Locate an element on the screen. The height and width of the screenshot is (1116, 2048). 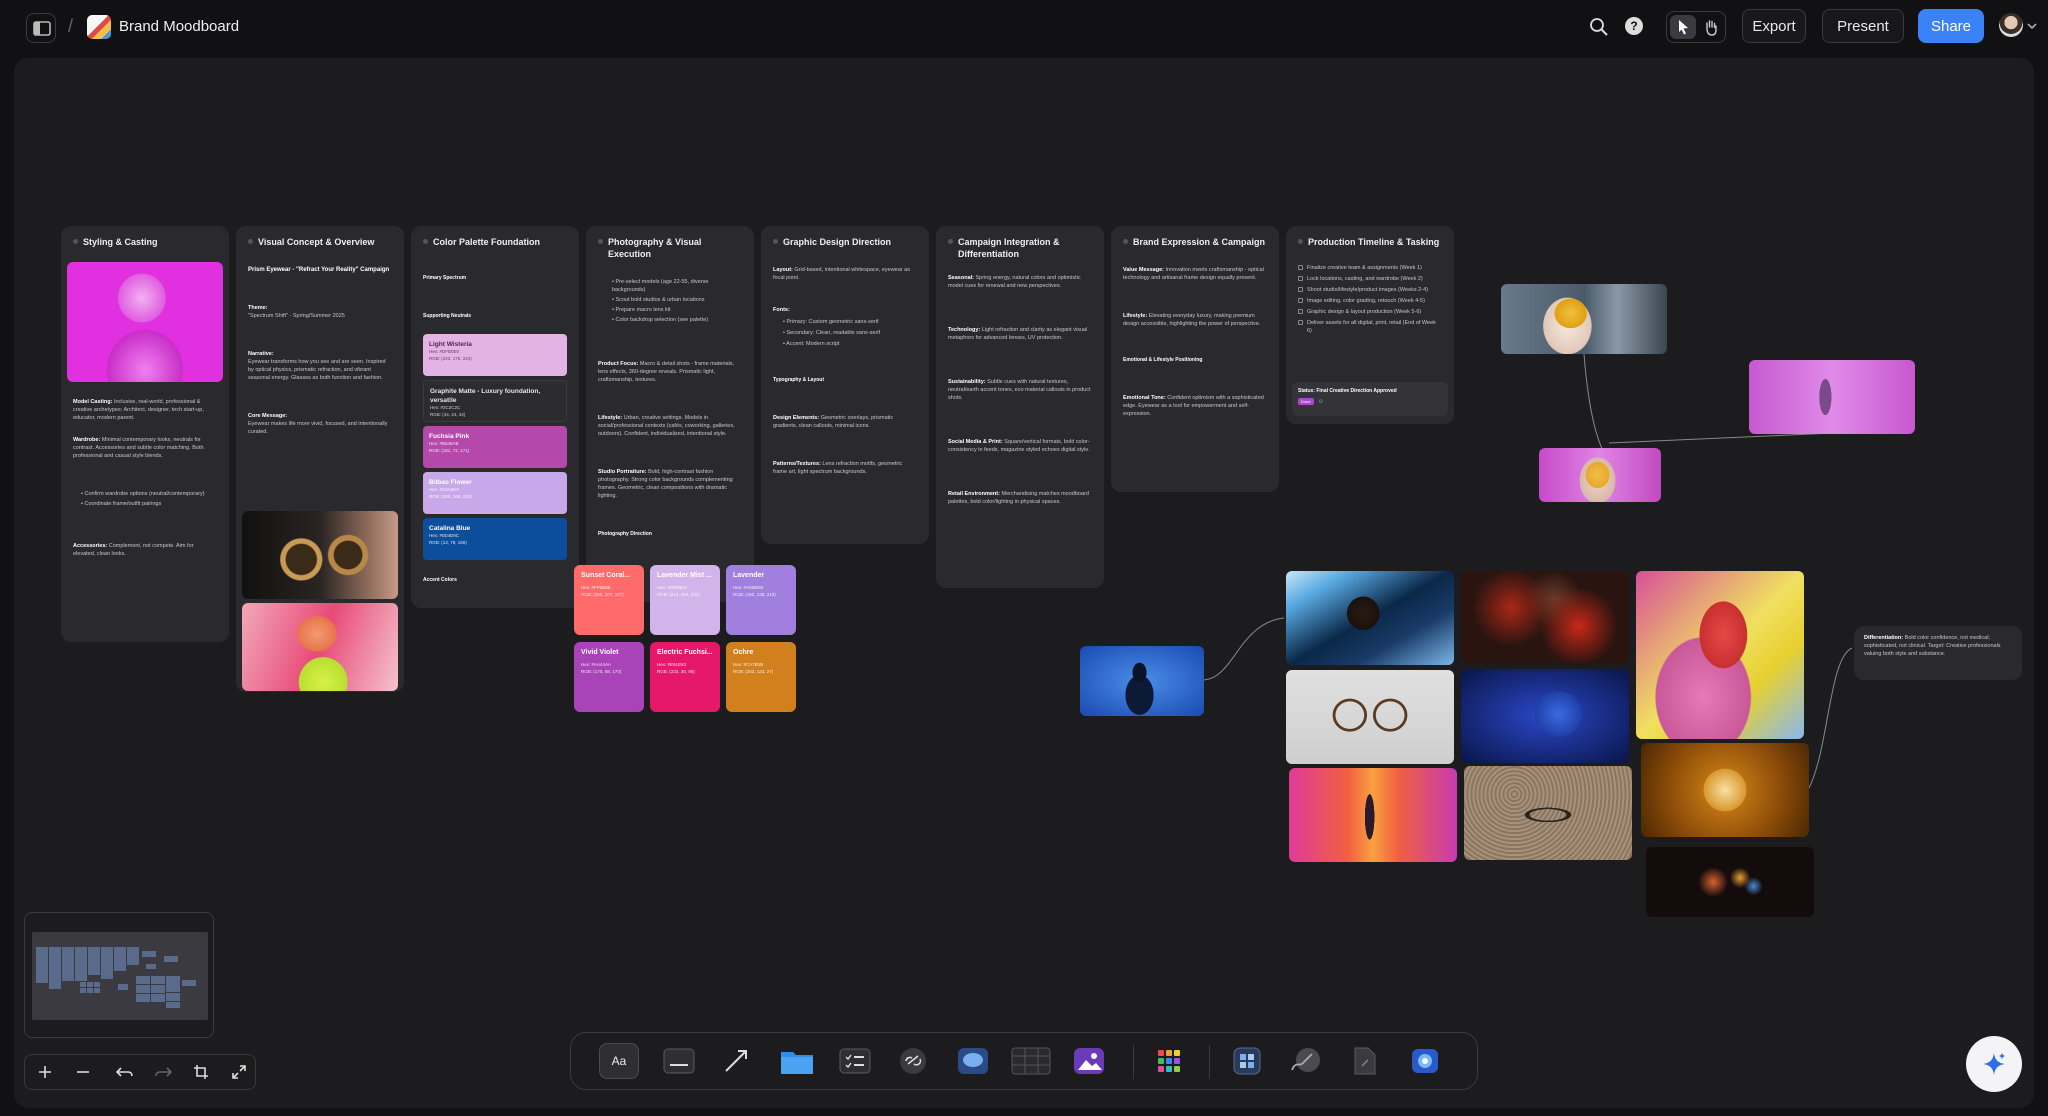
board-thumbnail-icon is located at coordinates (99, 27).